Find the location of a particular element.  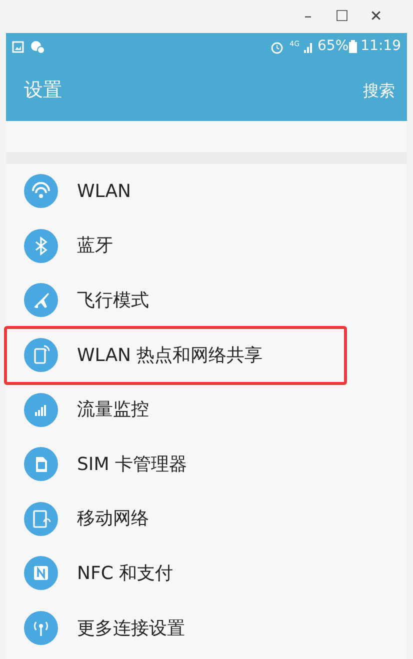

close-button: ✕ is located at coordinates (376, 16).